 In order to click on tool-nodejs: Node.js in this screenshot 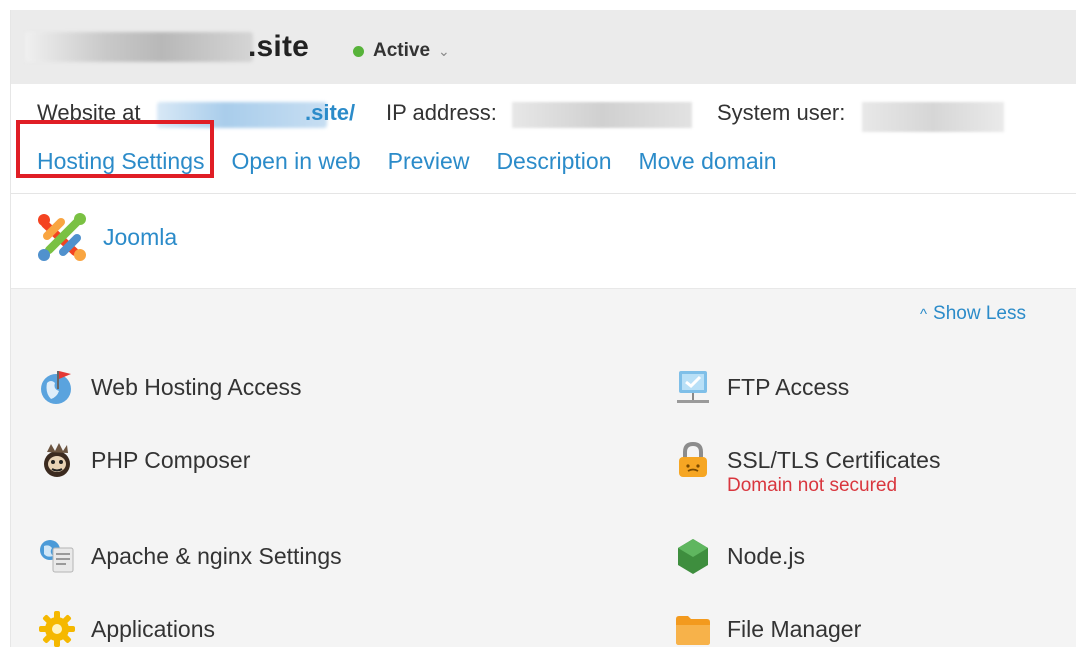, I will do `click(739, 556)`.